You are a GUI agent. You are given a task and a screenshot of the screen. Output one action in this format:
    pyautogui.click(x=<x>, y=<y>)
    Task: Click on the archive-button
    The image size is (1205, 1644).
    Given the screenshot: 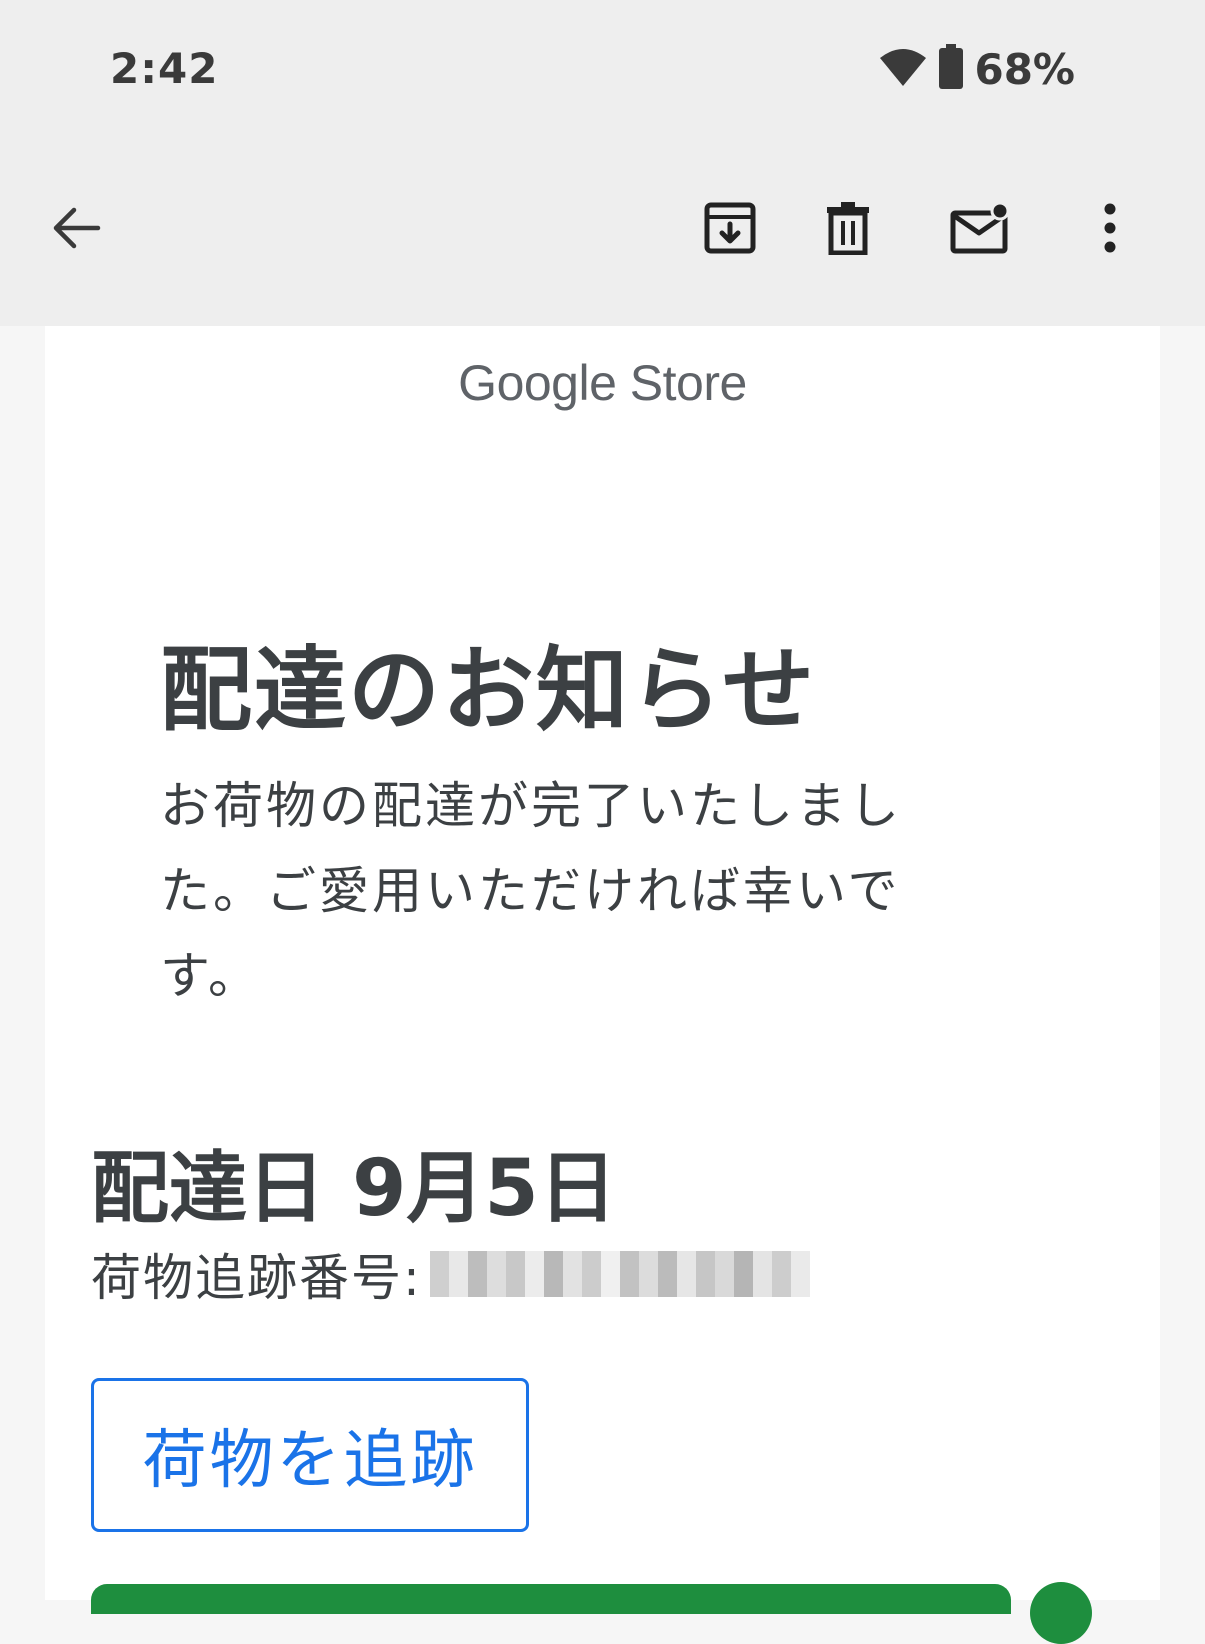 What is the action you would take?
    pyautogui.click(x=730, y=230)
    